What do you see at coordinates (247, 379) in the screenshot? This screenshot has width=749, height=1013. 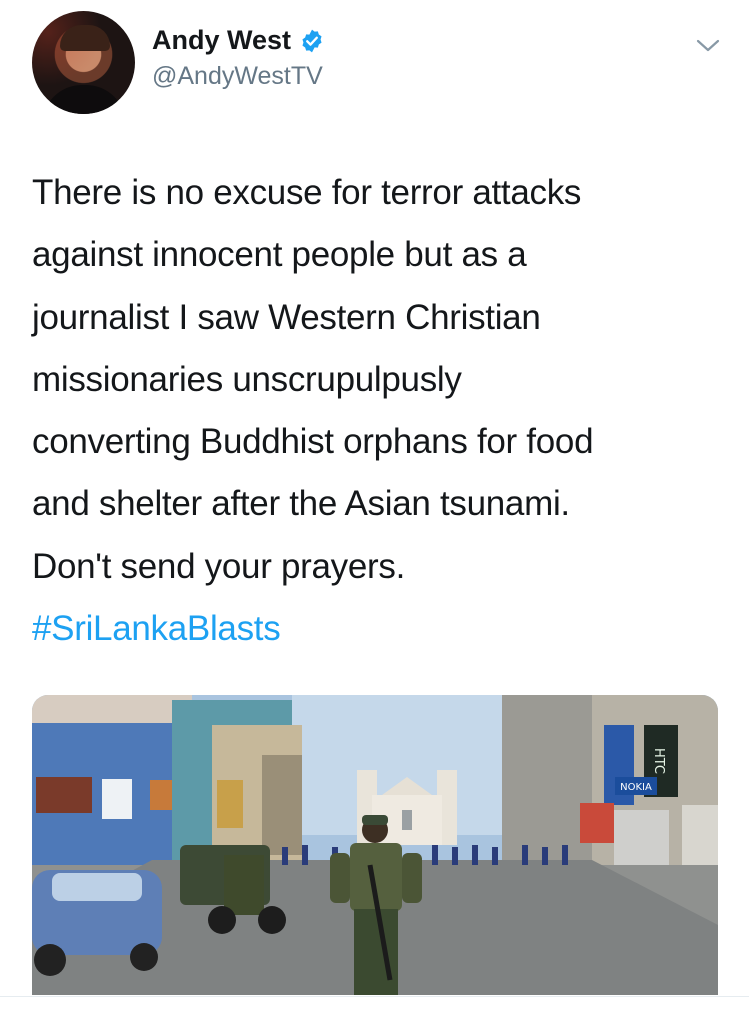 I see `tweet-line: missionaries unscrupulpusly` at bounding box center [247, 379].